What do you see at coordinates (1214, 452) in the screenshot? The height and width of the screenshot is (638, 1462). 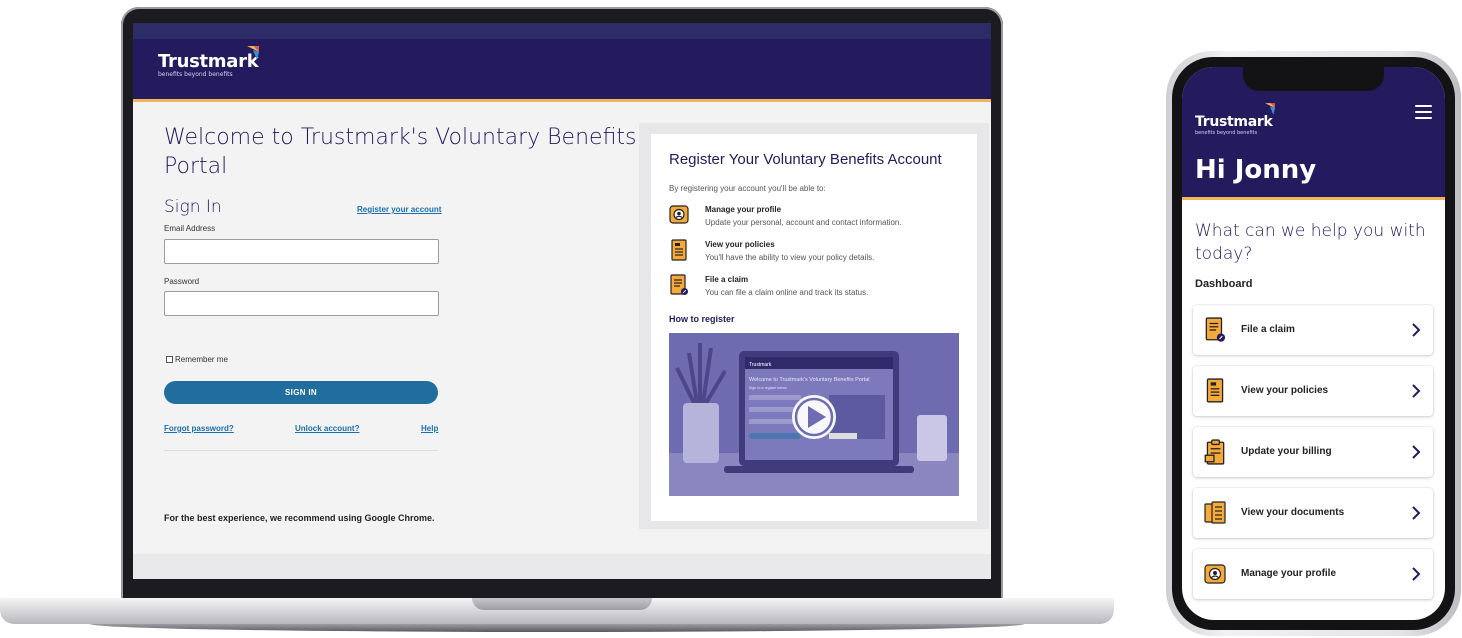 I see `billing-clipboard-icon` at bounding box center [1214, 452].